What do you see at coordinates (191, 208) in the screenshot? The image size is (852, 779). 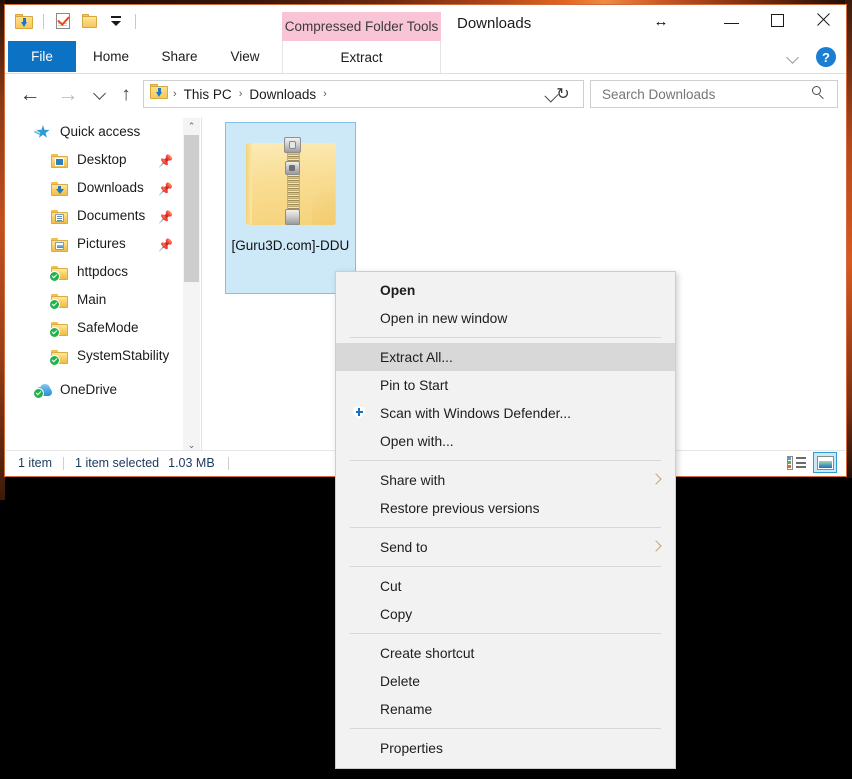 I see `scrollbar-thumb` at bounding box center [191, 208].